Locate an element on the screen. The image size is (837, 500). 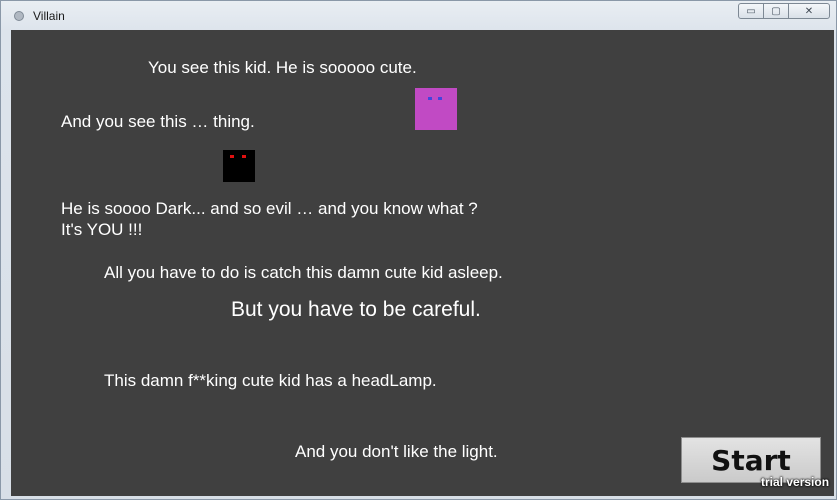
minimize-icon: ▭ is located at coordinates (751, 11).